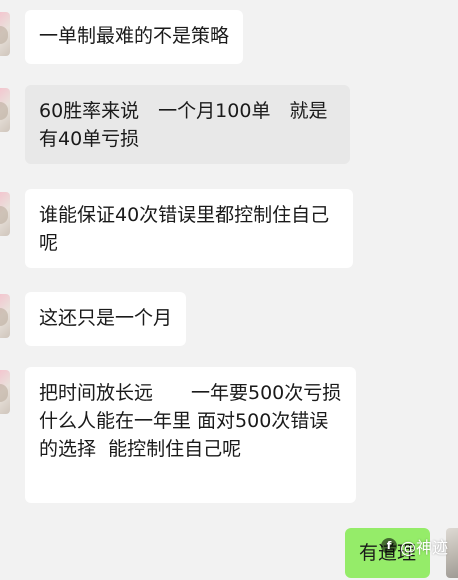  What do you see at coordinates (106, 319) in the screenshot?
I see `message-bubble: 这还只是一个月` at bounding box center [106, 319].